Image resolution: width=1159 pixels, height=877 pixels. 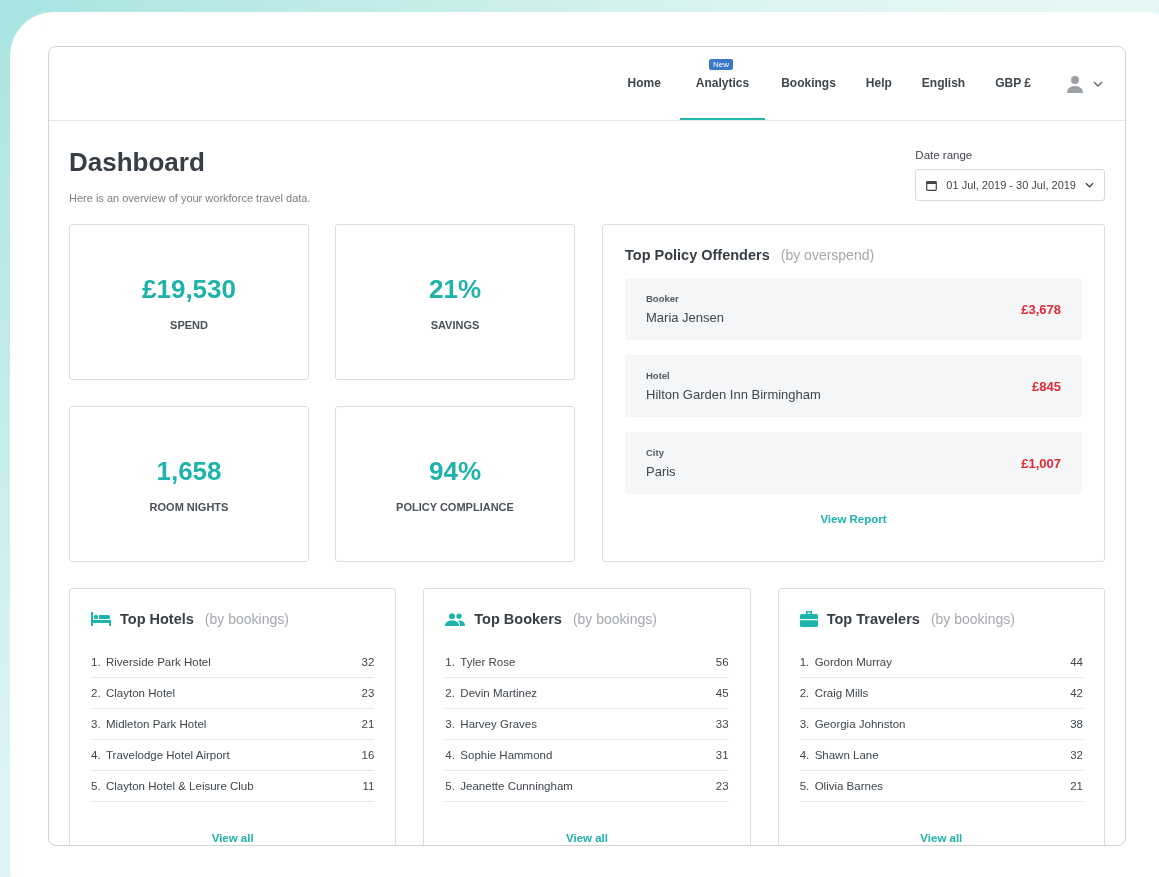 I want to click on booking-count: 33, so click(x=722, y=724).